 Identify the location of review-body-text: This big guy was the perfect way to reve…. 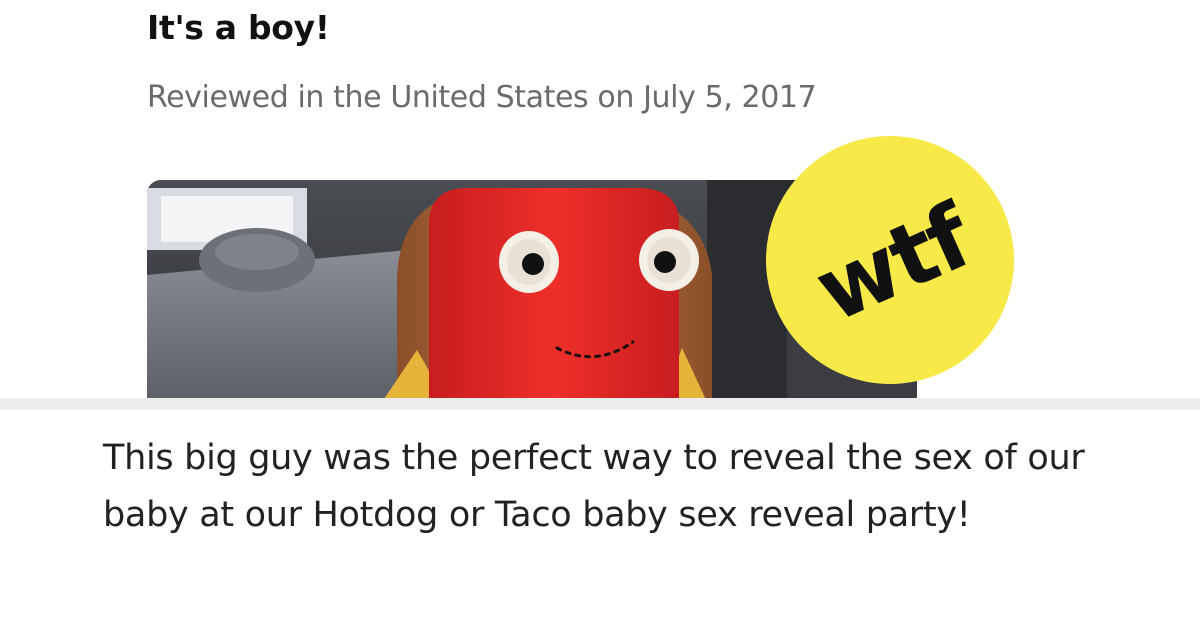
(594, 486).